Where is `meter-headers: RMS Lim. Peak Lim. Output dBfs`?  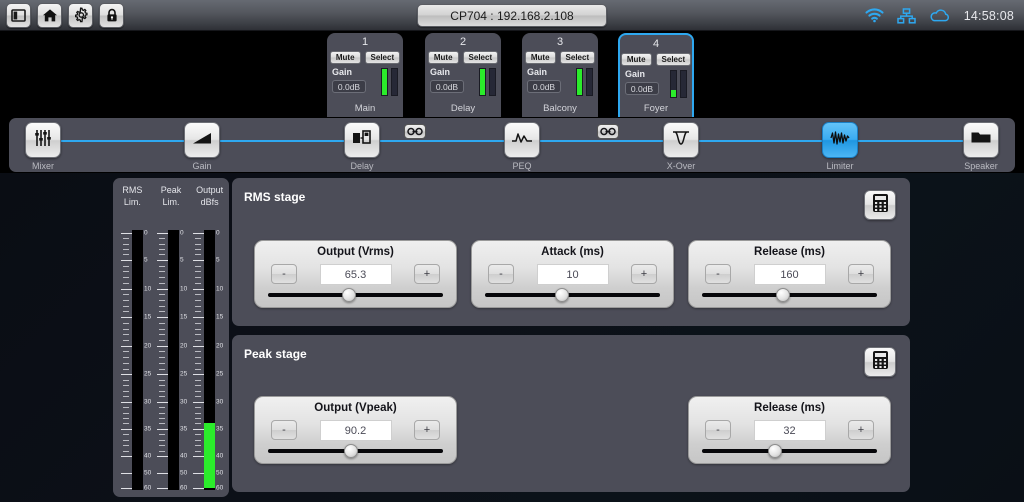 meter-headers: RMS Lim. Peak Lim. Output dBfs is located at coordinates (171, 196).